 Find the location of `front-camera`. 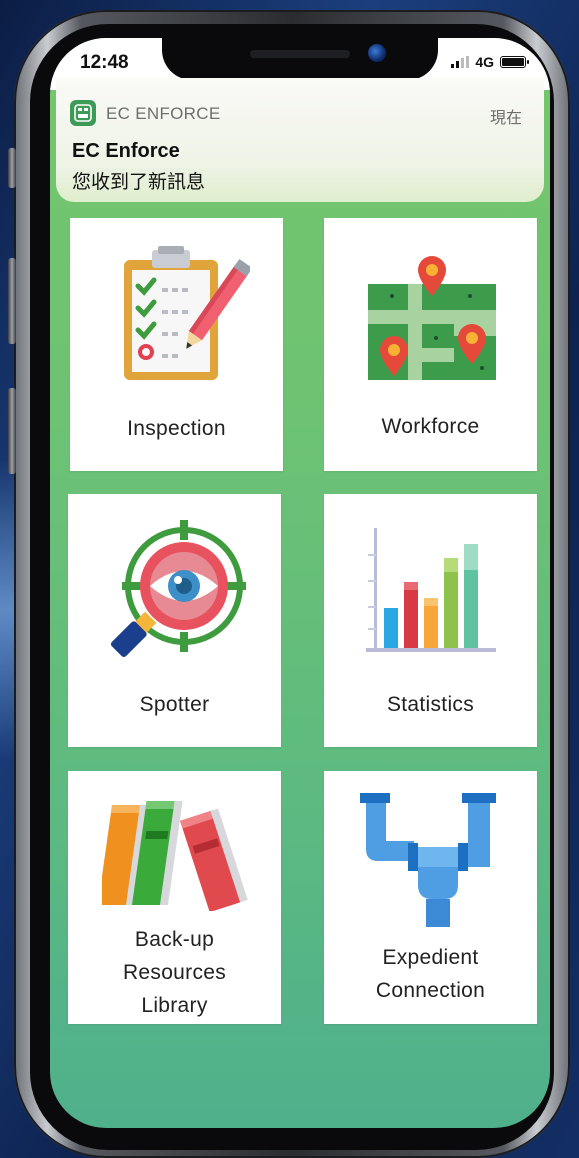

front-camera is located at coordinates (377, 53).